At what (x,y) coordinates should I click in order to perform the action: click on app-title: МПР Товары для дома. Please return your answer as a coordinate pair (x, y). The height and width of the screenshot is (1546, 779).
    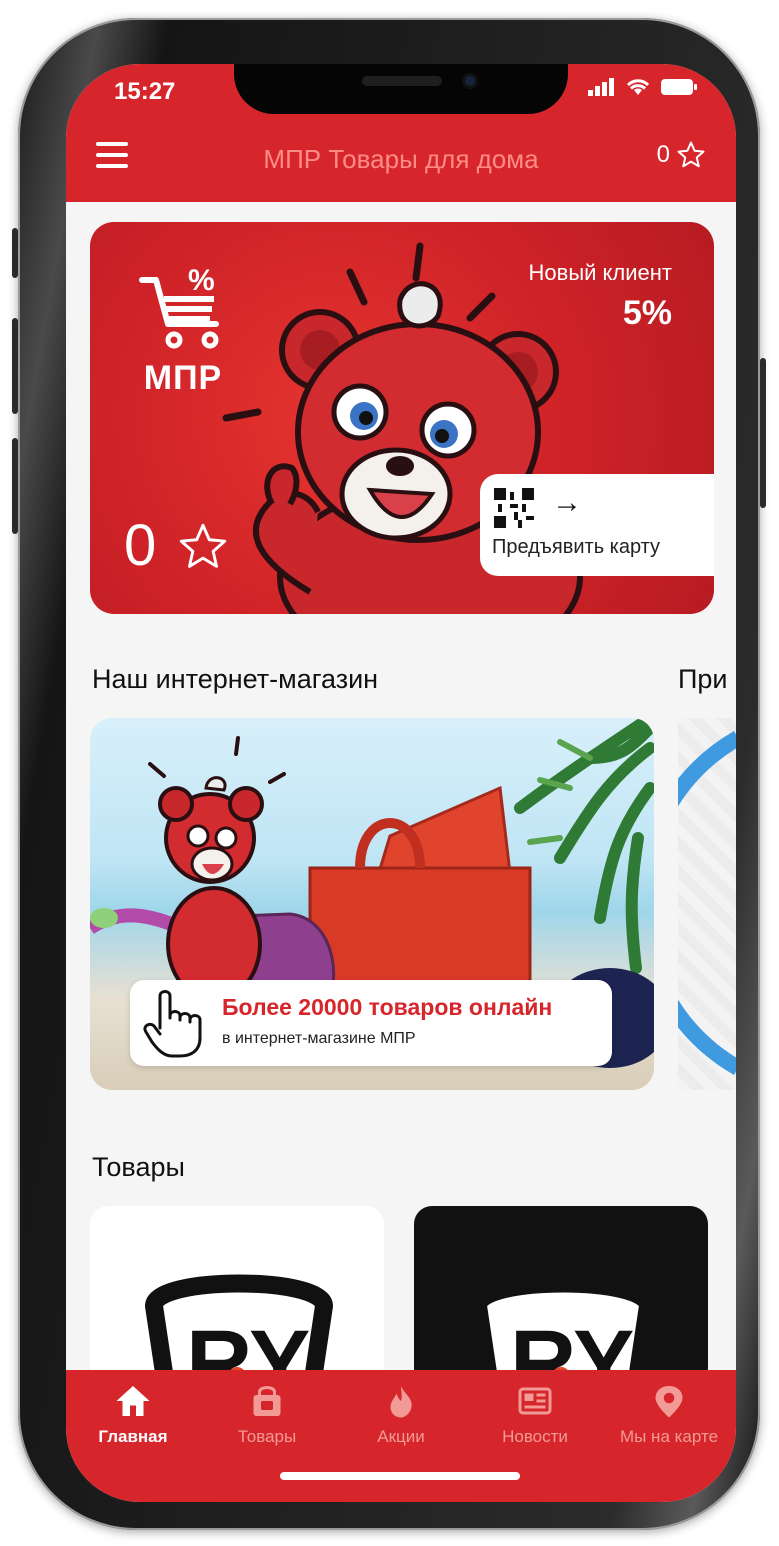
    Looking at the image, I should click on (401, 159).